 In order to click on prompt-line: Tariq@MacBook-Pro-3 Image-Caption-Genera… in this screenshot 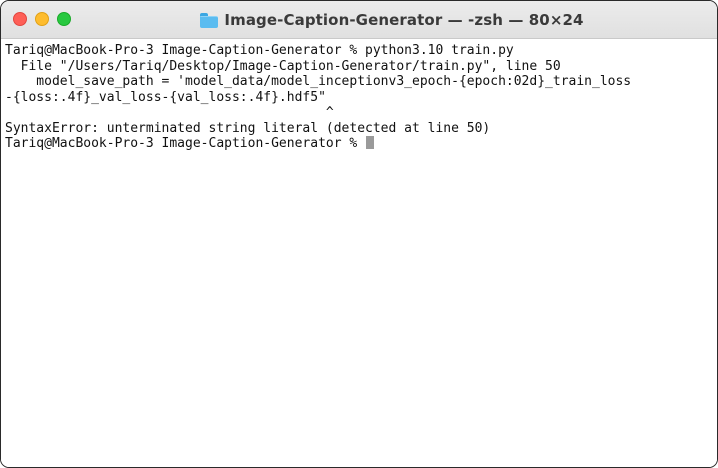, I will do `click(361, 144)`.